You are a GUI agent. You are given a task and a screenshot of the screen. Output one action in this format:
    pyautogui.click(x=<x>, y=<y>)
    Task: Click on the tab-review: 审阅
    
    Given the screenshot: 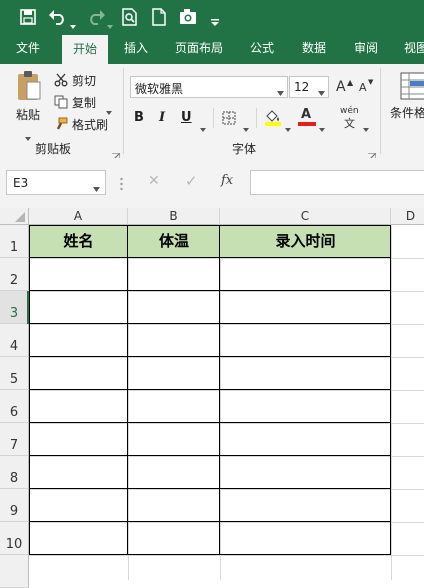 What is the action you would take?
    pyautogui.click(x=366, y=49)
    